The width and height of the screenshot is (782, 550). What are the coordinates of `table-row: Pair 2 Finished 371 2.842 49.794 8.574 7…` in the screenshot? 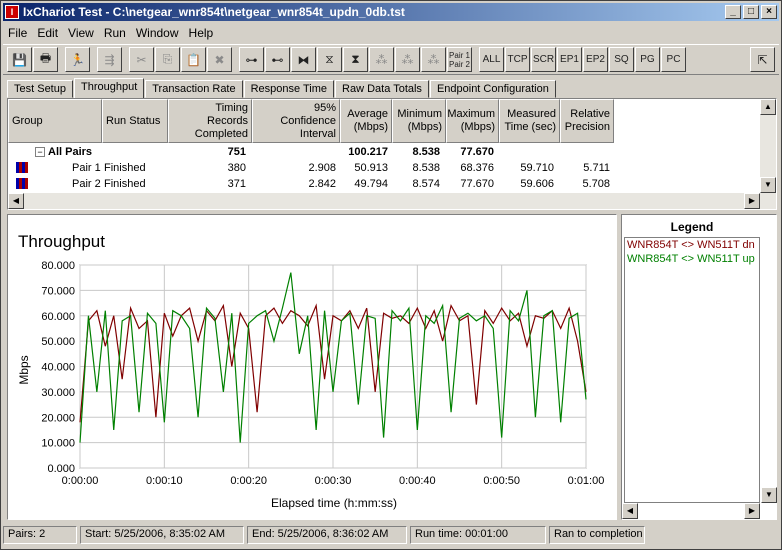 It's located at (384, 184).